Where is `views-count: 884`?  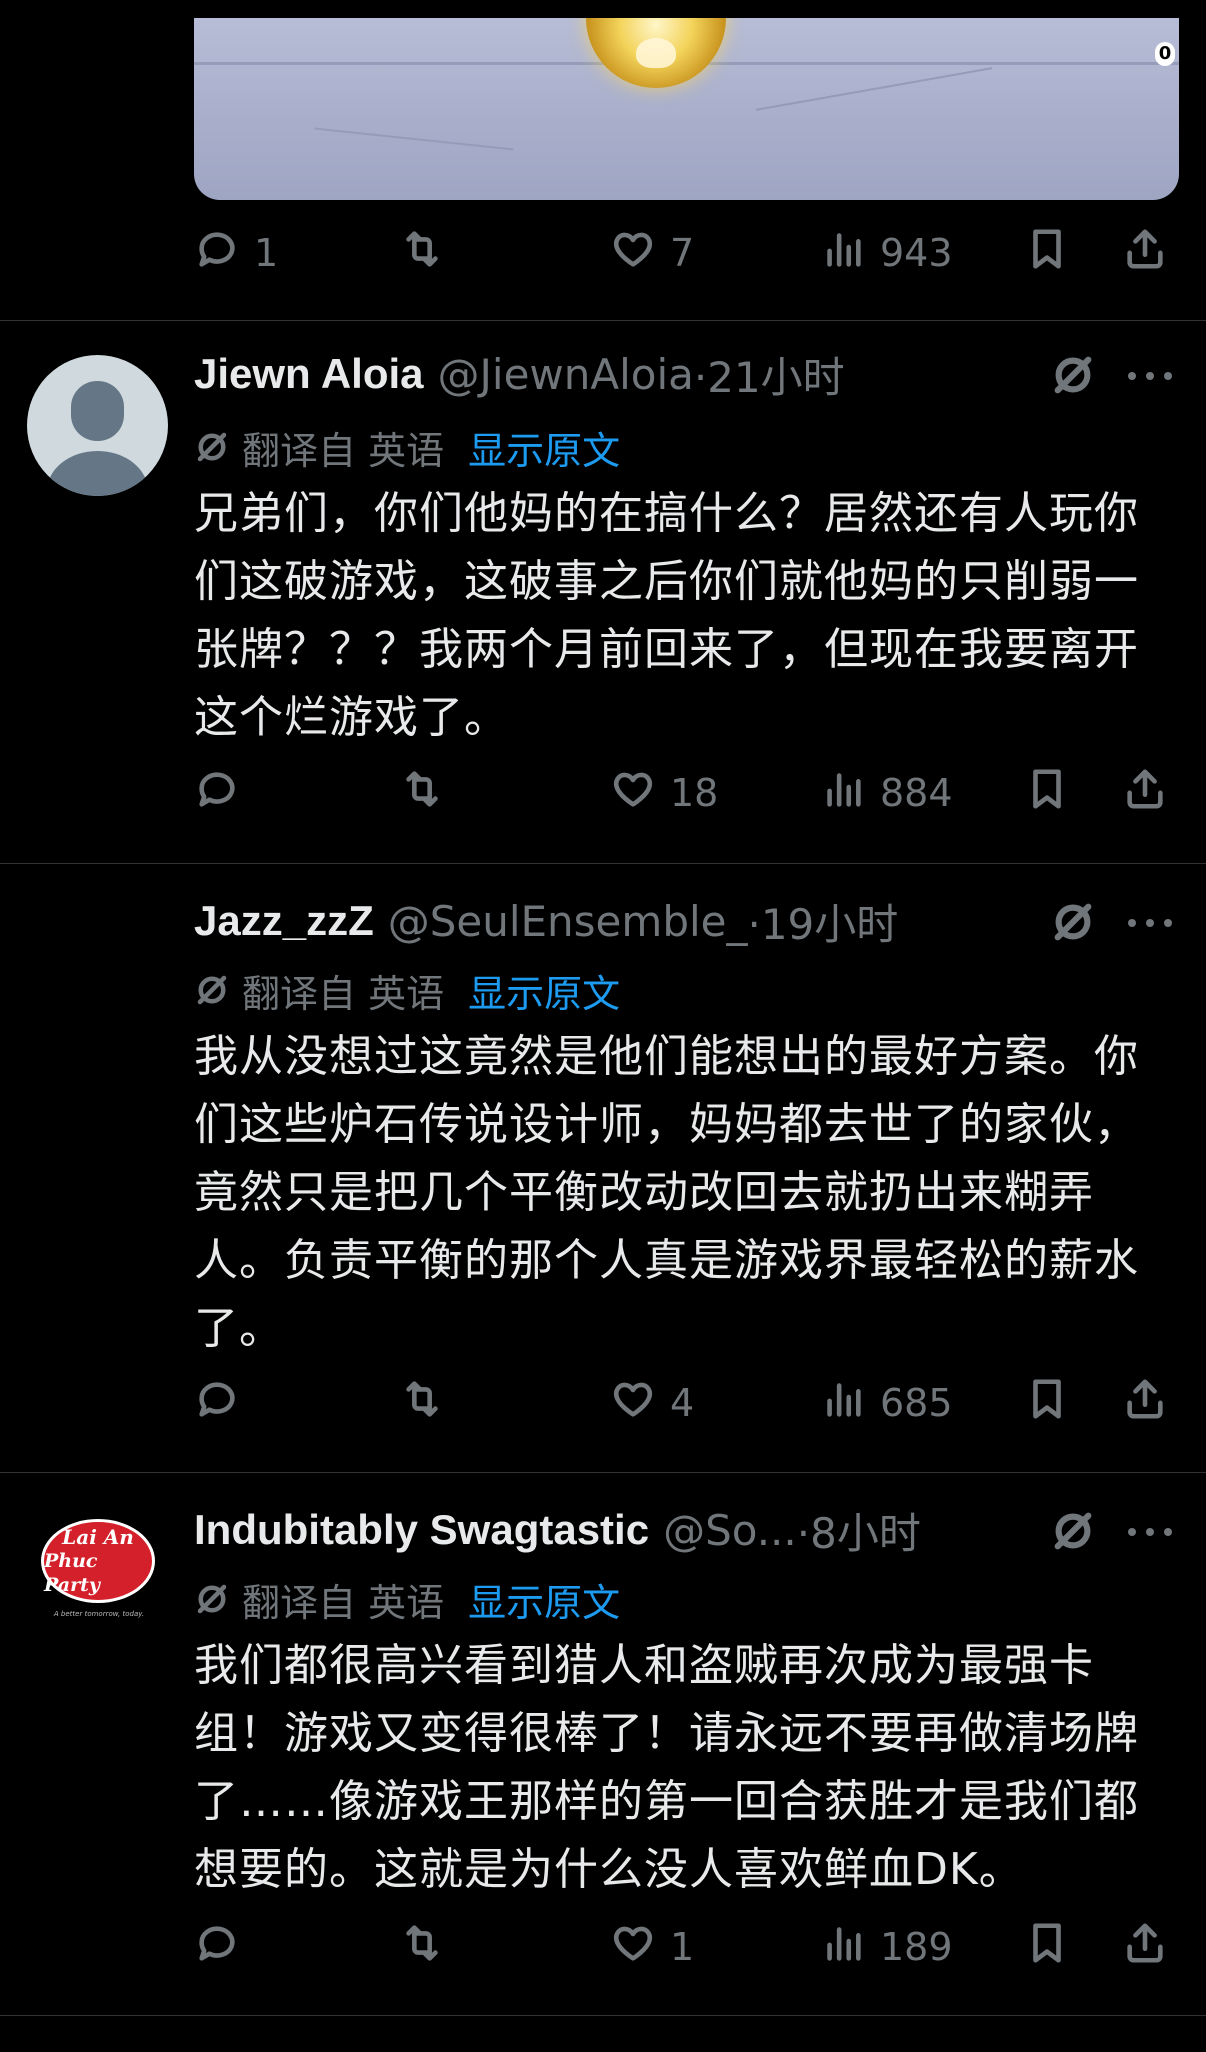
views-count: 884 is located at coordinates (916, 793).